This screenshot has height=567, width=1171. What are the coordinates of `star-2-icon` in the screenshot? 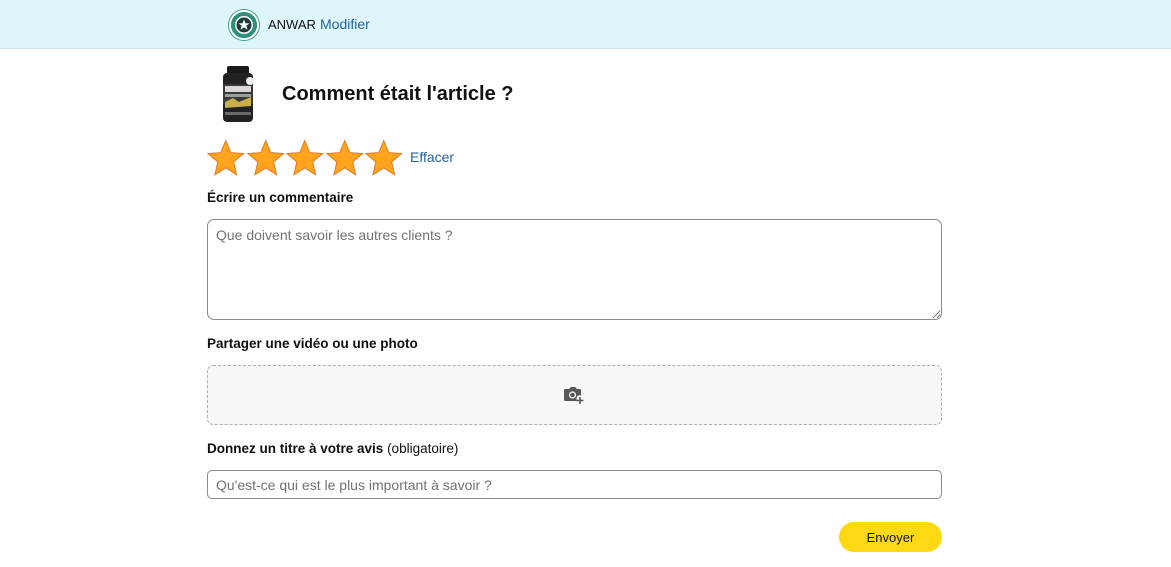 It's located at (266, 158).